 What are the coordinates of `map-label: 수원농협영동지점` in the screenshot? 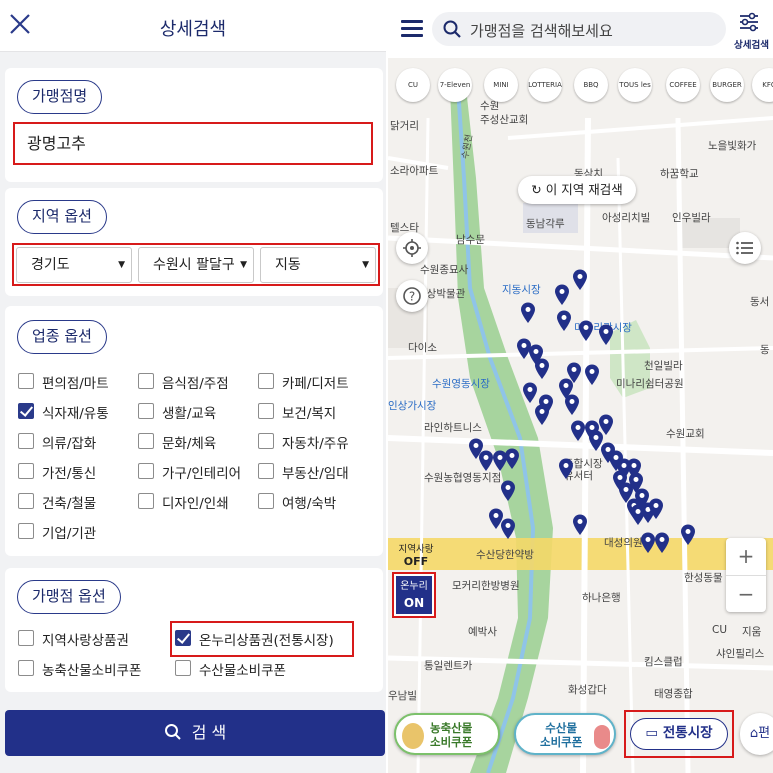 It's located at (463, 478).